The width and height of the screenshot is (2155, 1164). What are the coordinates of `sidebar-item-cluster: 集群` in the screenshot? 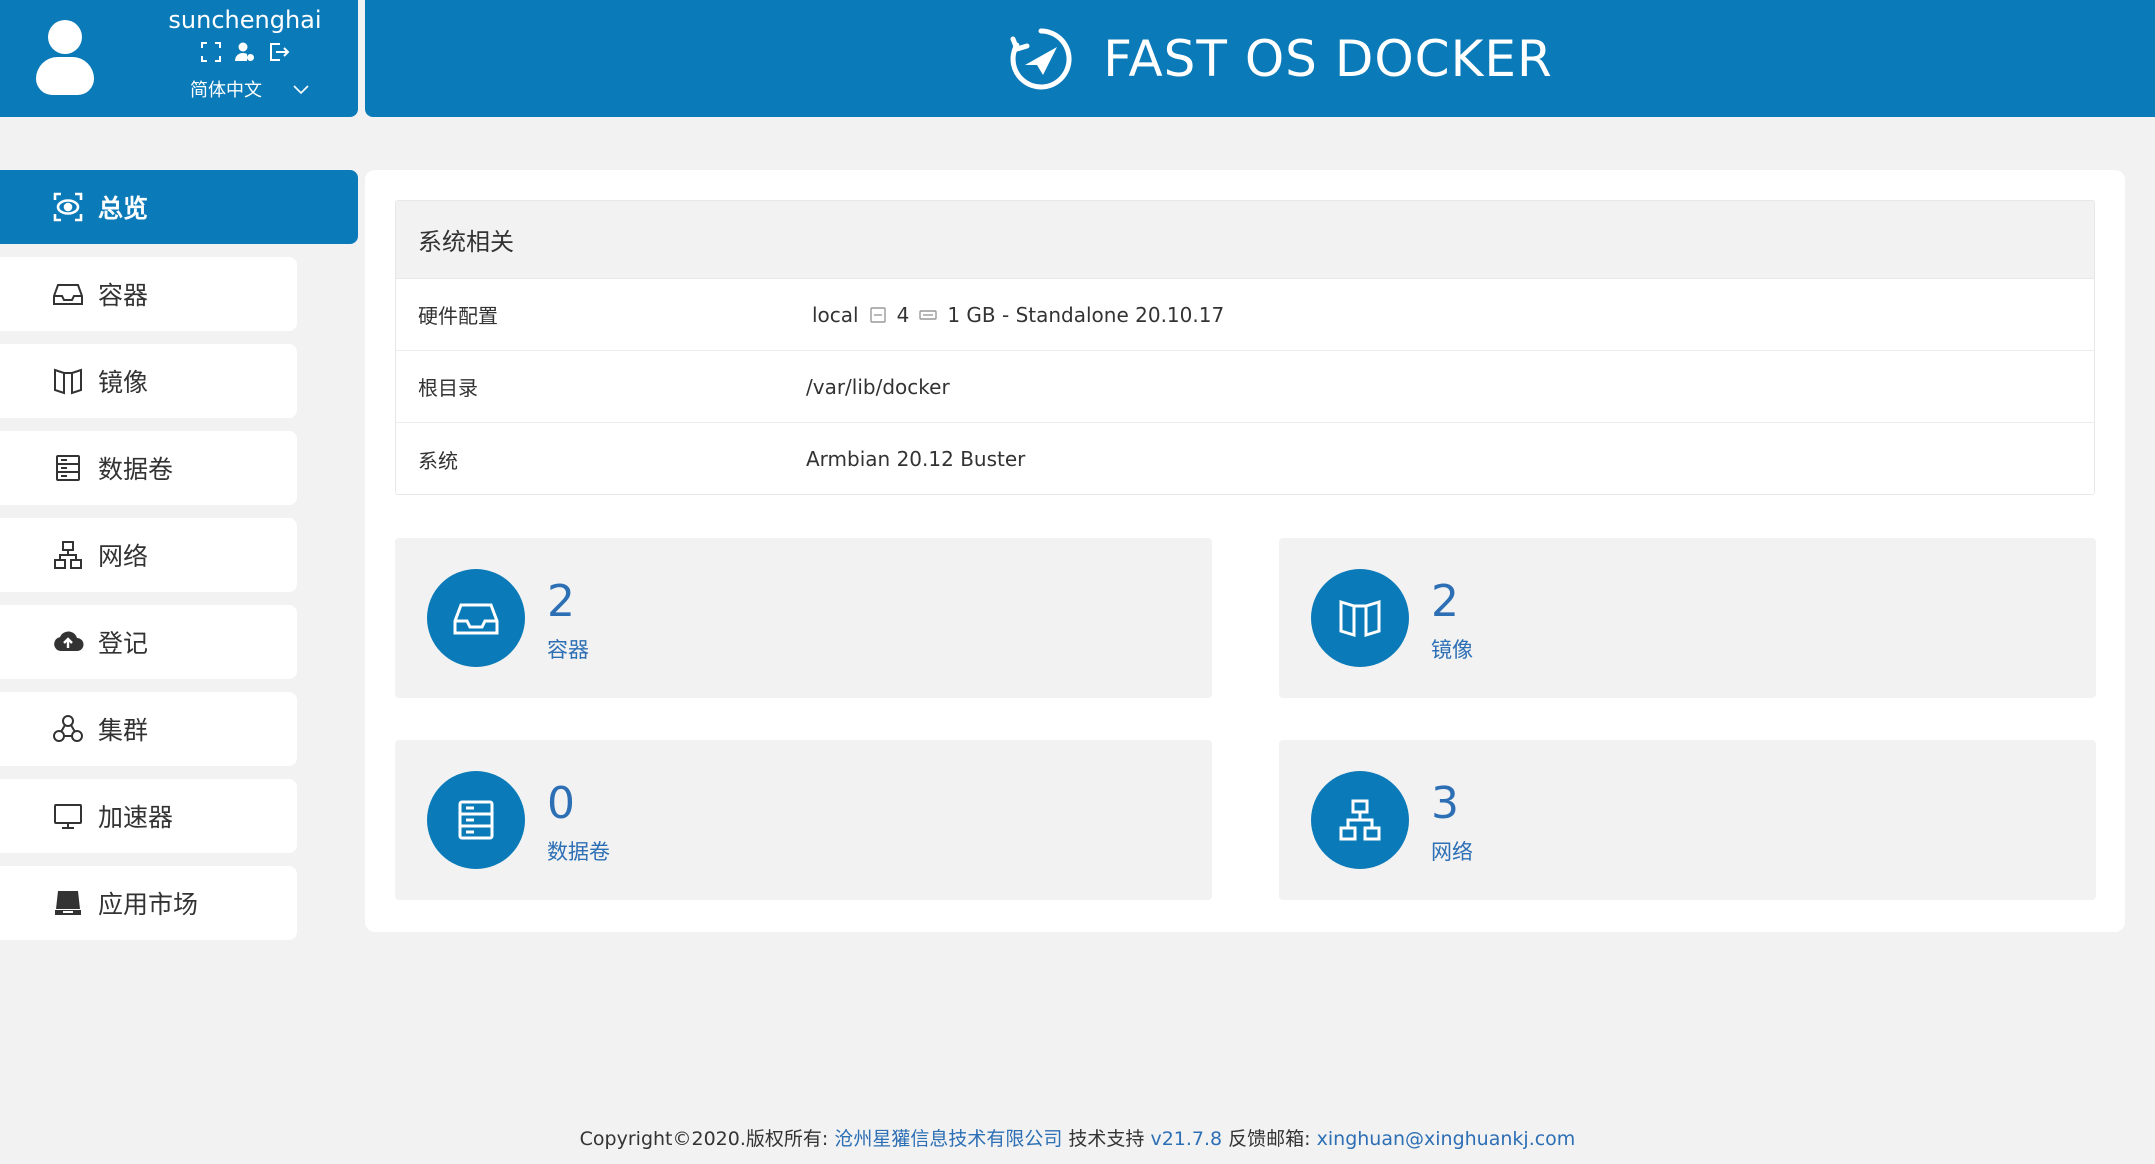 It's located at (148, 729).